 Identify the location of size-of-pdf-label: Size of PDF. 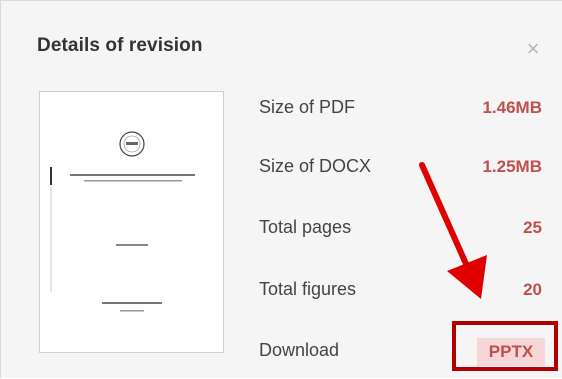
(307, 107).